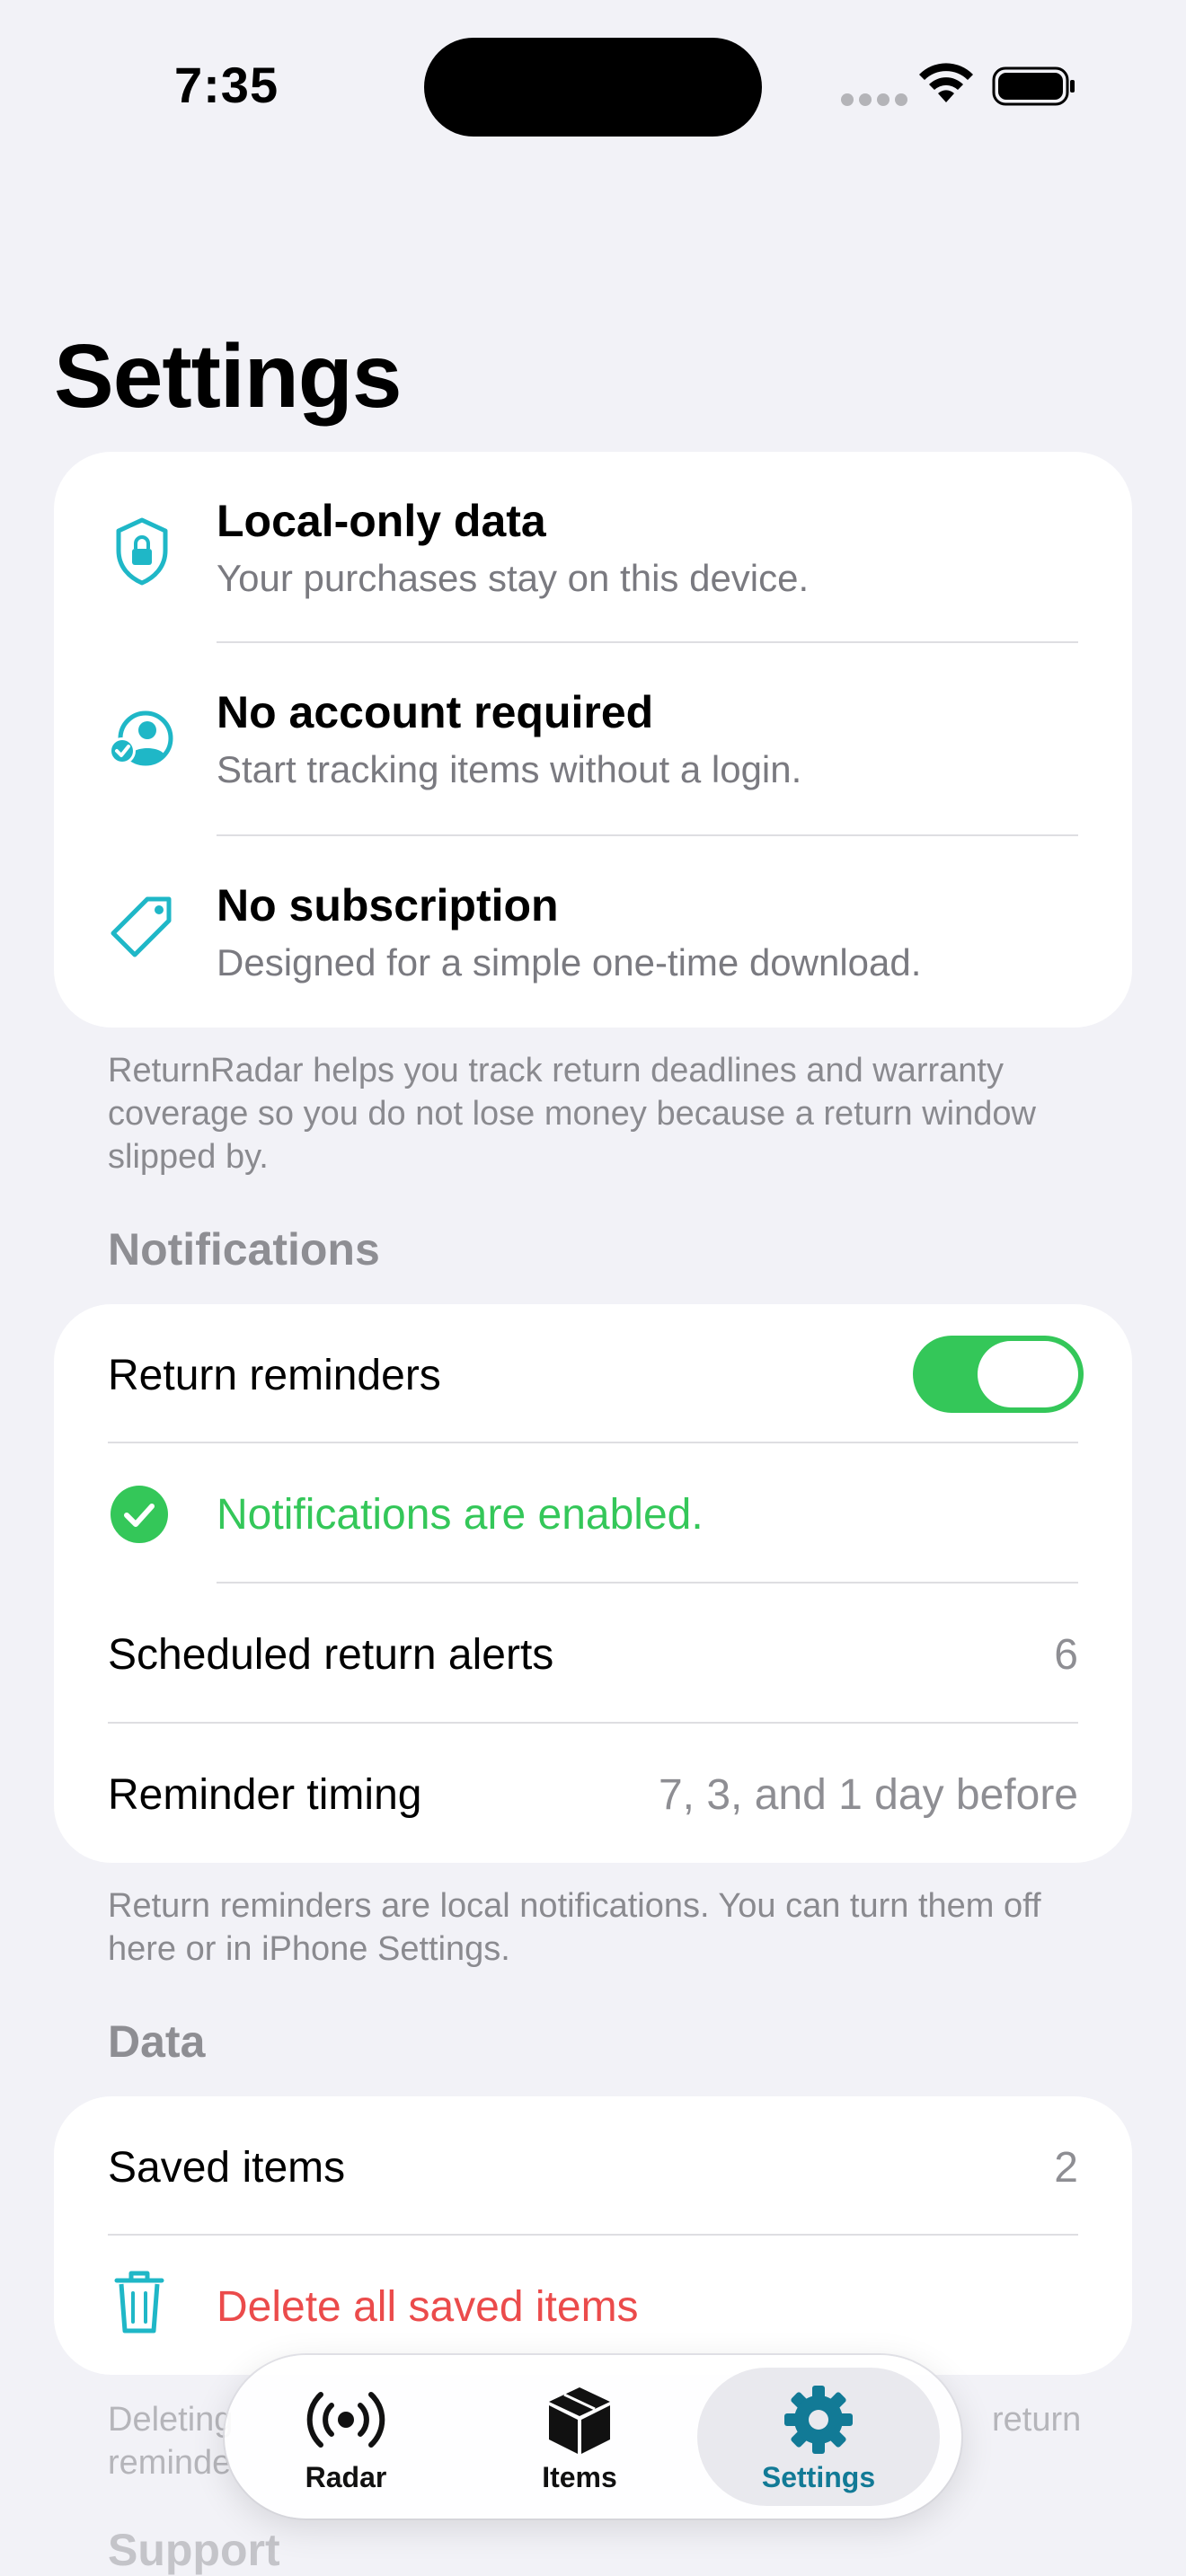  I want to click on return-reminders-toggle, so click(998, 1374).